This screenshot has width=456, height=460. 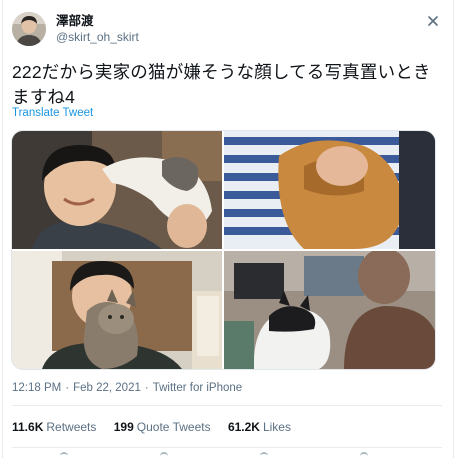 I want to click on frame-border-left, so click(x=2, y=229).